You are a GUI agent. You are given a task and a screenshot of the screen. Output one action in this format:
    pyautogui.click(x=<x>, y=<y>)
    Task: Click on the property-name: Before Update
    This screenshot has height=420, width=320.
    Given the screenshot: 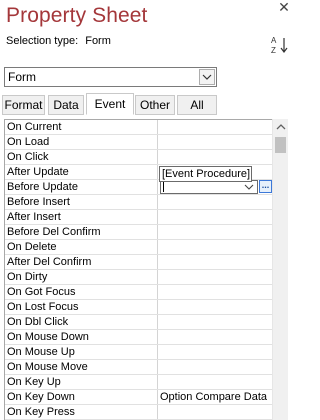 What is the action you would take?
    pyautogui.click(x=42, y=187)
    